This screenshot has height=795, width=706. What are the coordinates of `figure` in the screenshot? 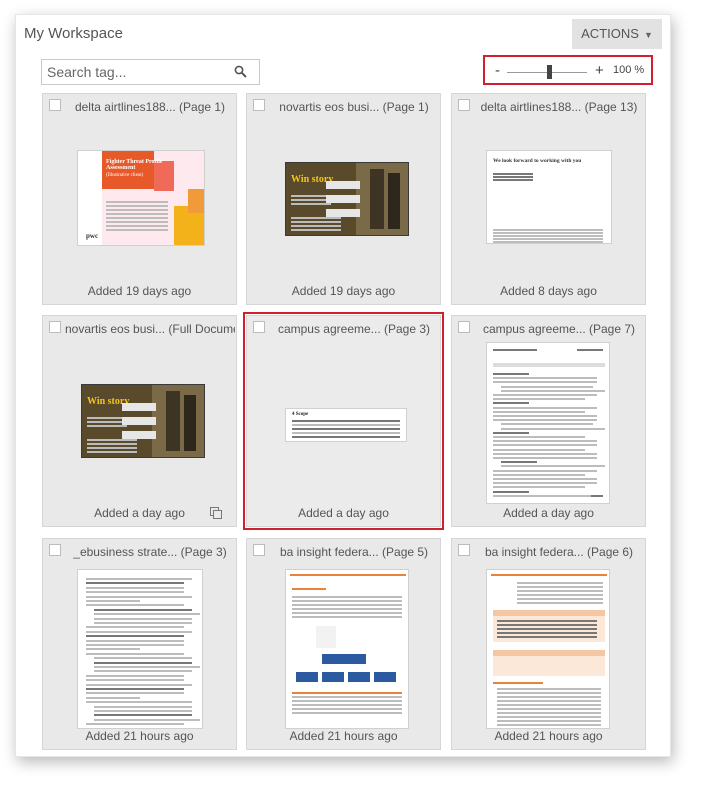 It's located at (377, 199).